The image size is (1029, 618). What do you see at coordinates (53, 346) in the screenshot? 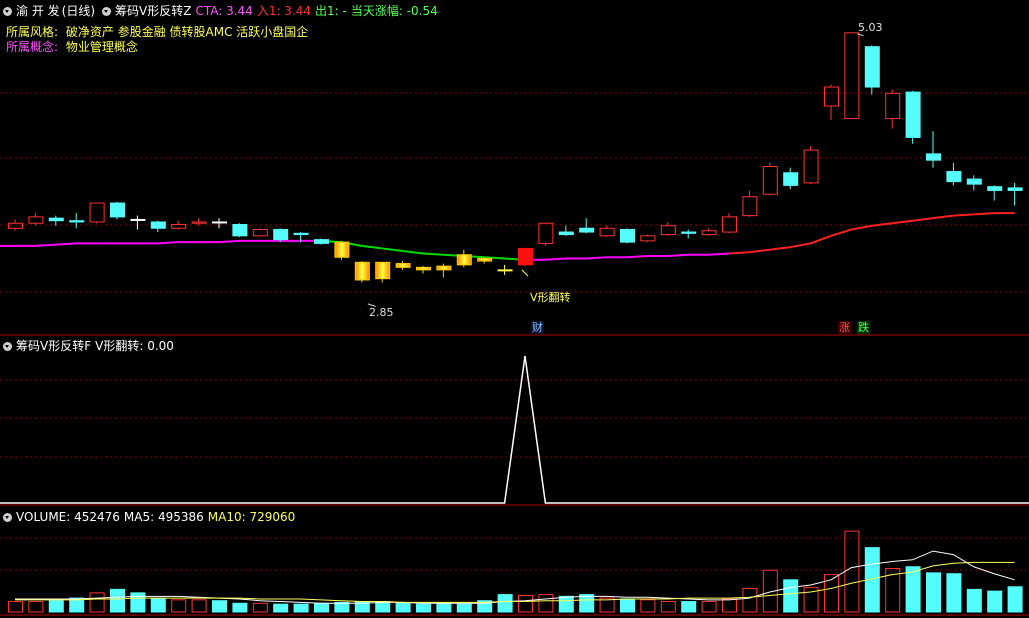
I see `signal-panel-title: 筹码V形反转F` at bounding box center [53, 346].